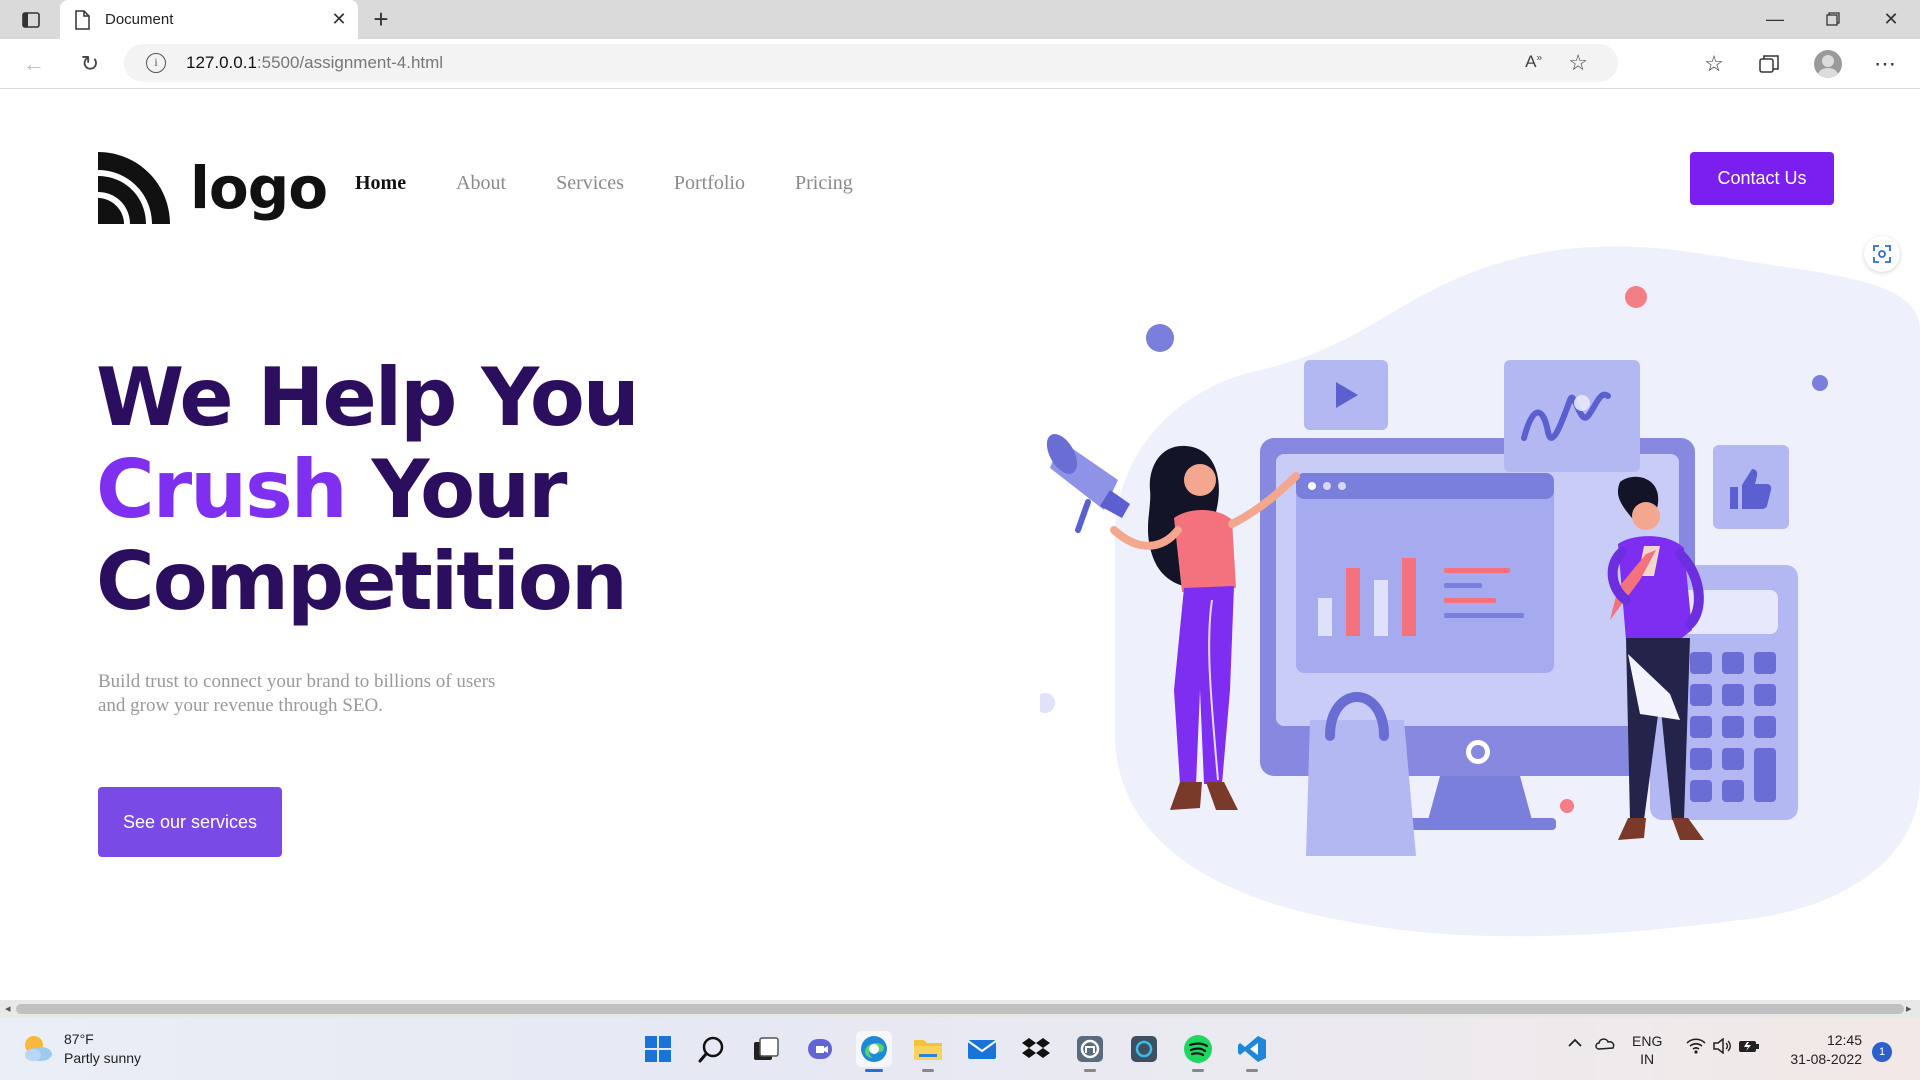 The height and width of the screenshot is (1080, 1920). I want to click on logo-text: logo, so click(259, 188).